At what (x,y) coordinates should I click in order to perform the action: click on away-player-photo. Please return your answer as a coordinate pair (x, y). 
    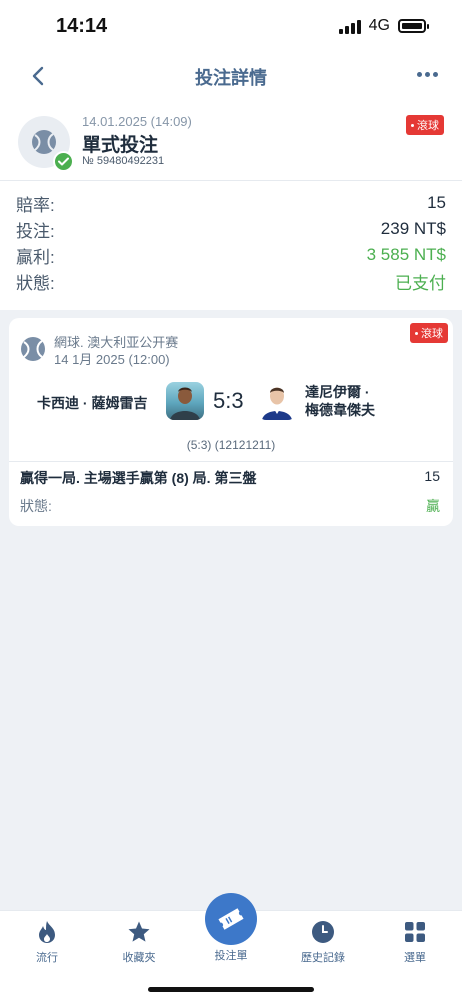
    Looking at the image, I should click on (277, 401).